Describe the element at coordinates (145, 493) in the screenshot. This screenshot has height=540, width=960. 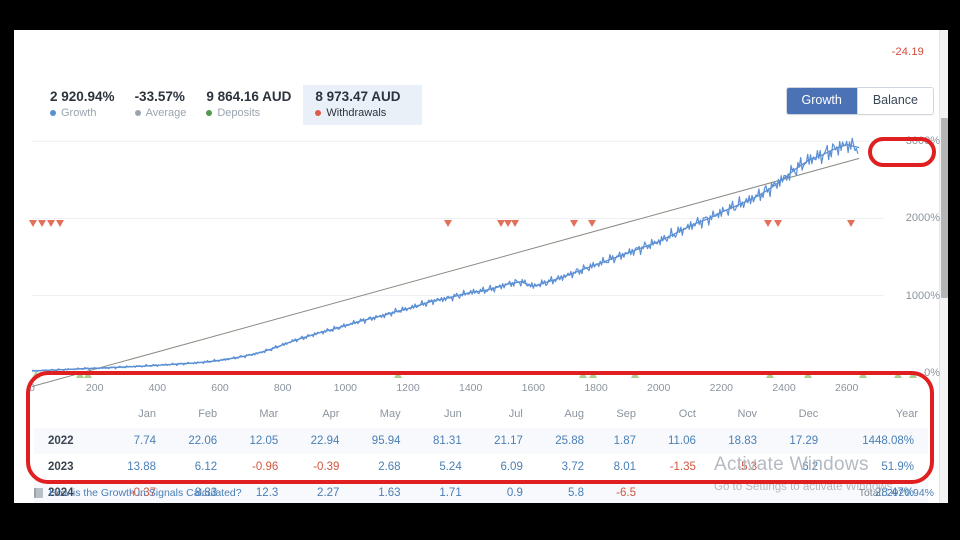
I see `growth-calculation-link: How is the Growth in Signals Calculated?` at that location.